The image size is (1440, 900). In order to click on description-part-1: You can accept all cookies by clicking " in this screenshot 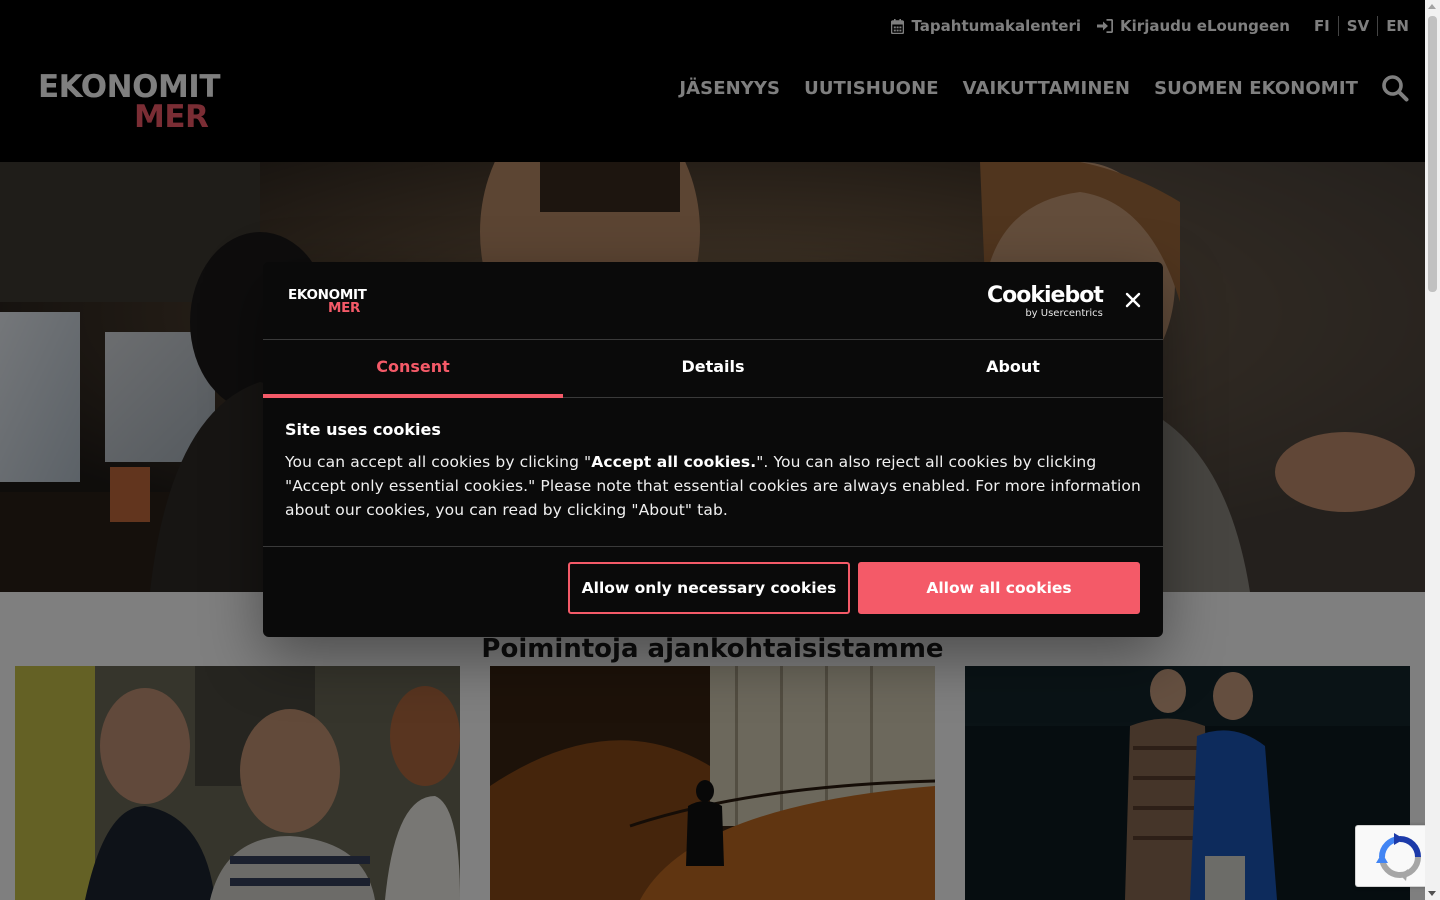, I will do `click(438, 462)`.